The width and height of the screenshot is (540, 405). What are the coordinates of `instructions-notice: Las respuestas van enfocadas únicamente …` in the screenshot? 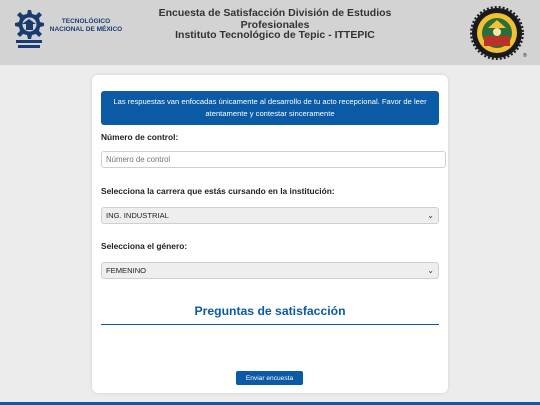 It's located at (270, 108).